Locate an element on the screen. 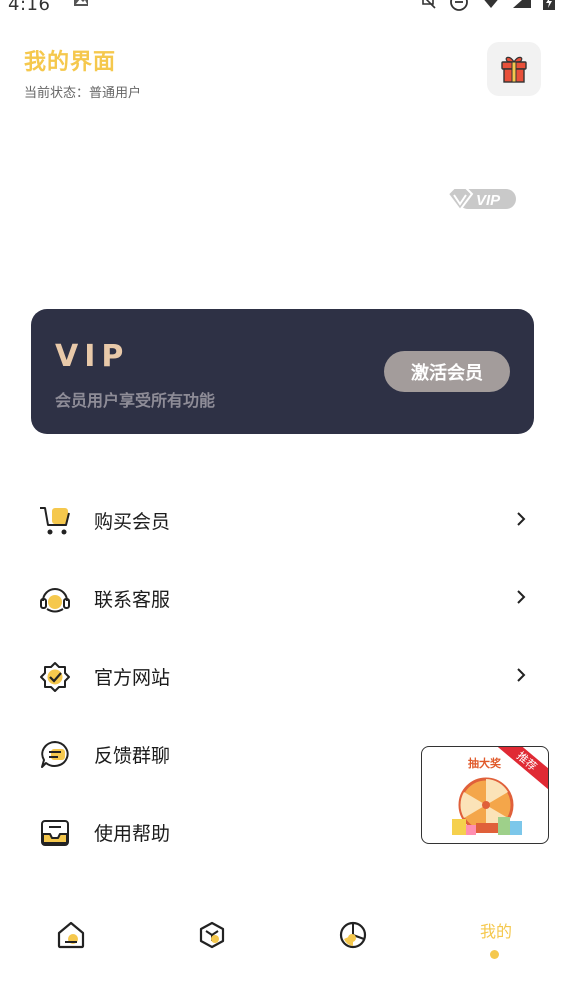 The height and width of the screenshot is (985, 565). customer-service-icon is located at coordinates (55, 600).